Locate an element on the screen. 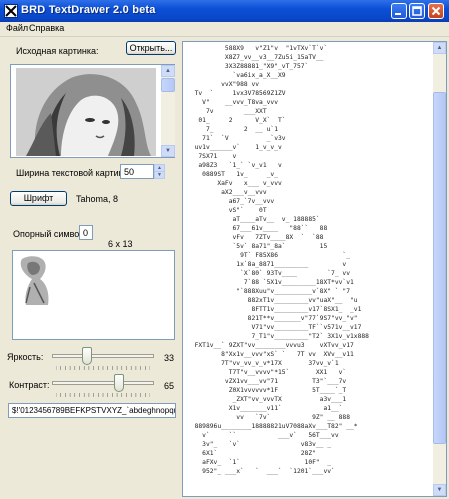 The width and height of the screenshot is (449, 499). source-image-label: Исходная картинка: is located at coordinates (57, 51).